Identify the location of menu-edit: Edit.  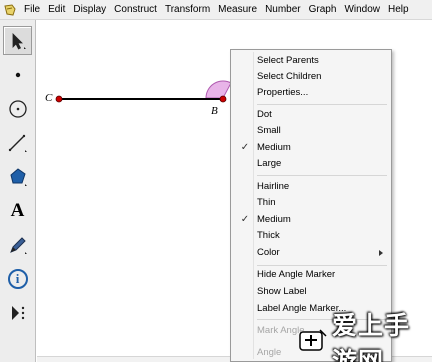
(56, 10).